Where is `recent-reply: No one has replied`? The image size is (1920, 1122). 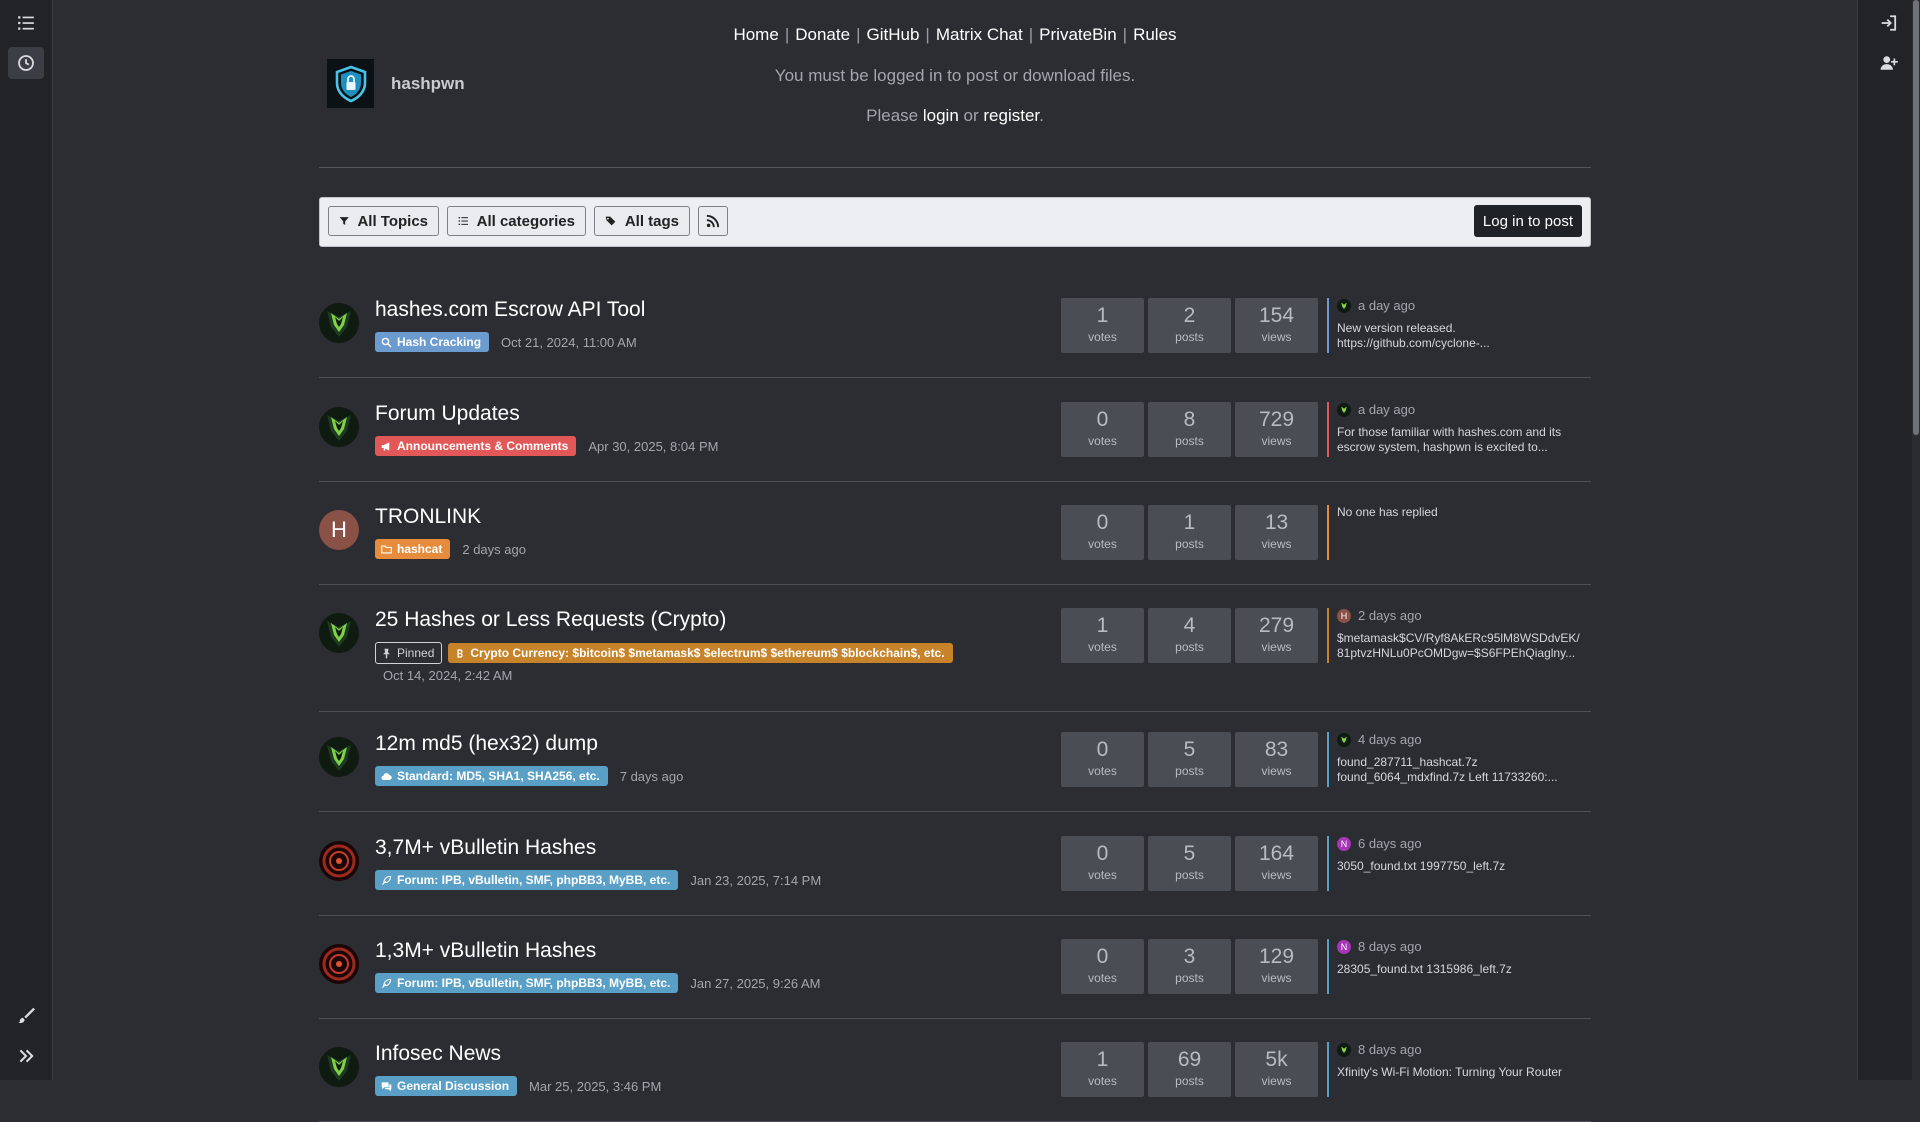 recent-reply: No one has replied is located at coordinates (1459, 532).